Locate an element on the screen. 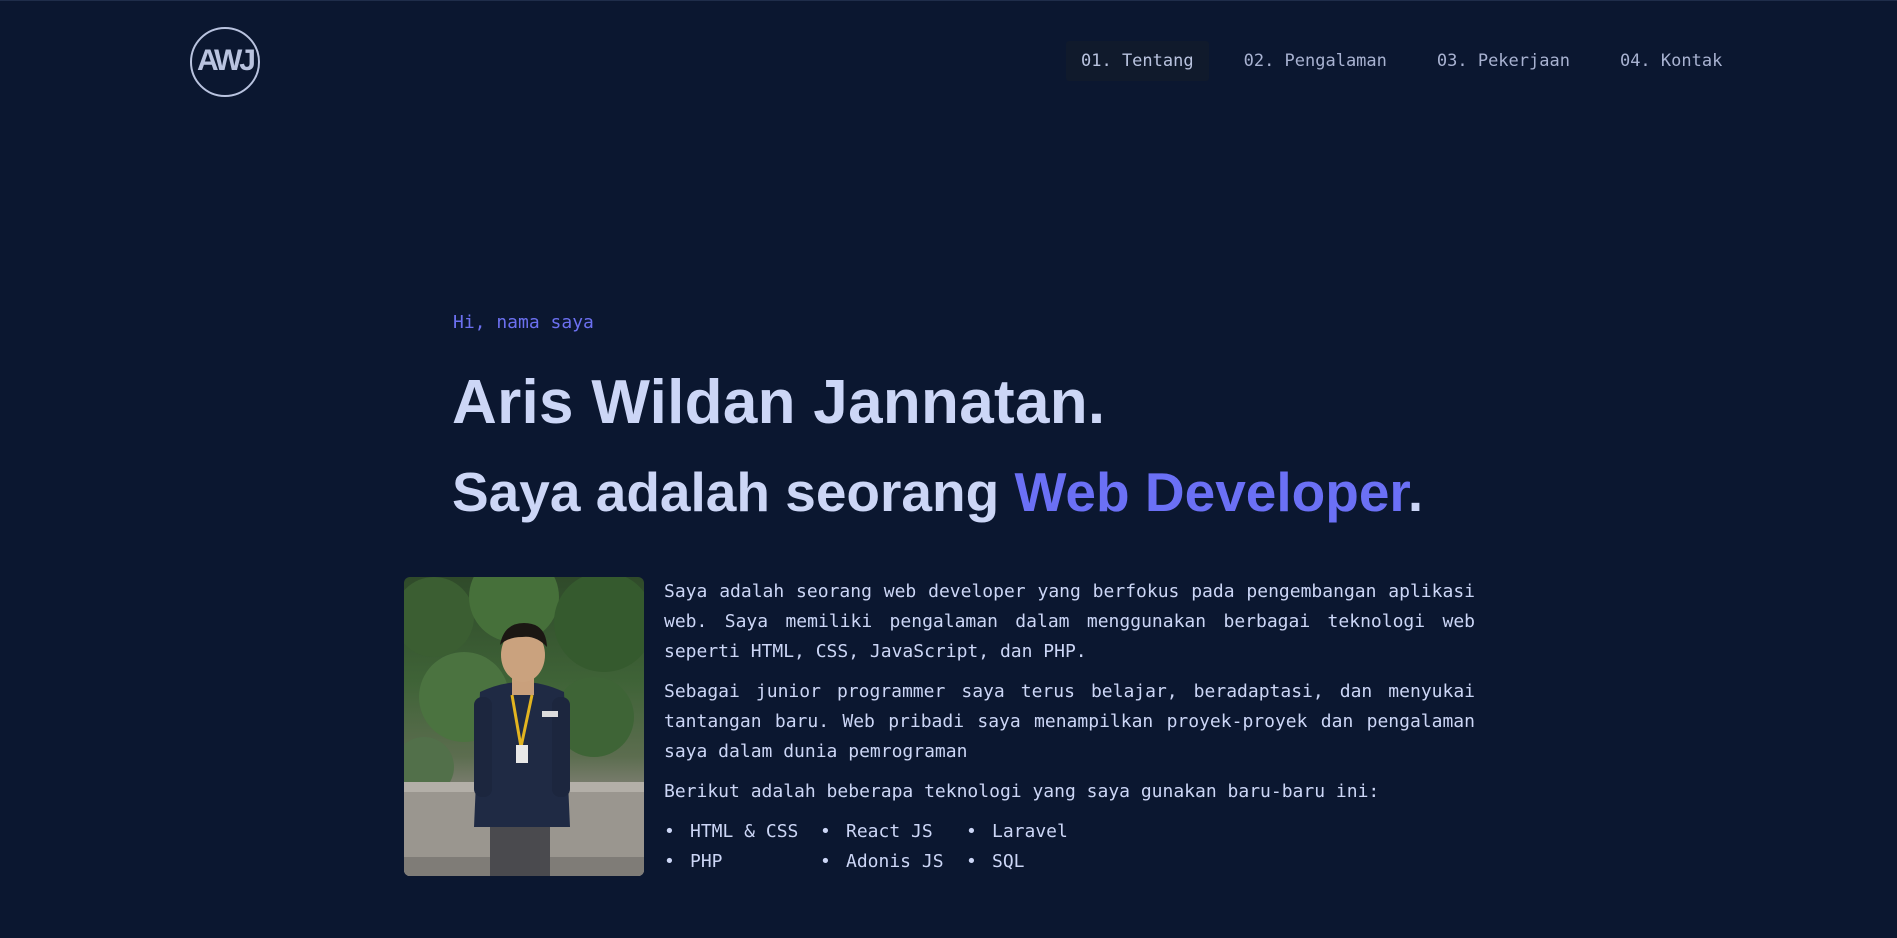 The width and height of the screenshot is (1897, 938). hero-tagline: Saya adalah seorang Web Developer. is located at coordinates (937, 492).